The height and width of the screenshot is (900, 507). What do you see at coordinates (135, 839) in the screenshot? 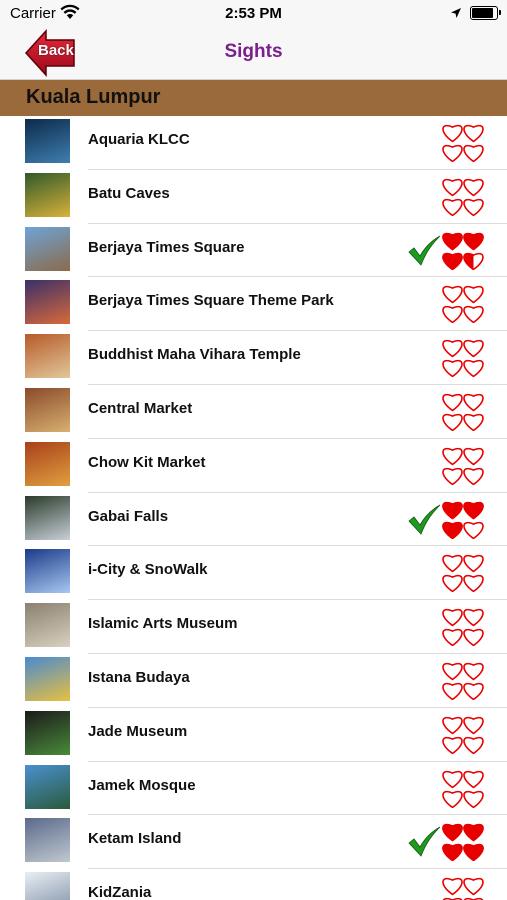
I see `sight-name: Ketam Island` at bounding box center [135, 839].